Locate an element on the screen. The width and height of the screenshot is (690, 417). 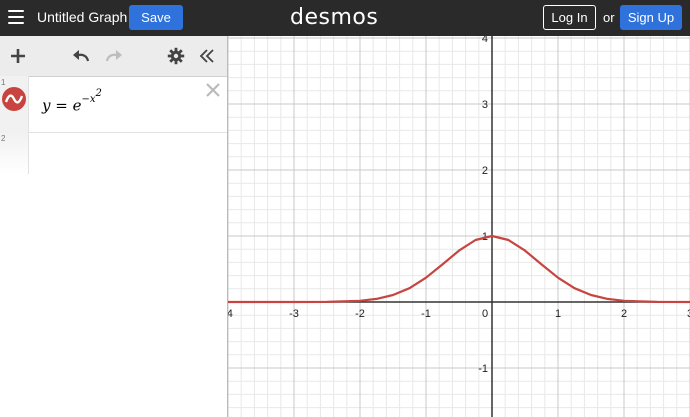
or-text: or is located at coordinates (609, 17).